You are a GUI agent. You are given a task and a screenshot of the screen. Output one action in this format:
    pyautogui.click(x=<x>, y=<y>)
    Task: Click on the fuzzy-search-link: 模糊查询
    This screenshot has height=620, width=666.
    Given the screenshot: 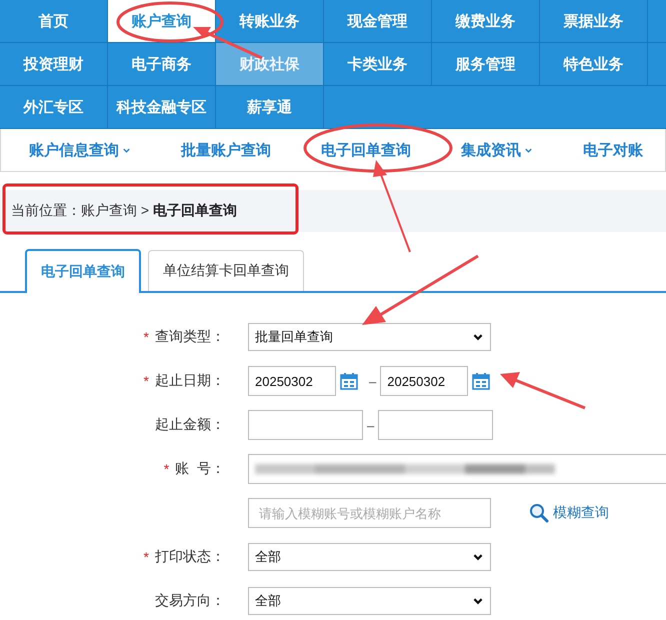 What is the action you would take?
    pyautogui.click(x=569, y=513)
    